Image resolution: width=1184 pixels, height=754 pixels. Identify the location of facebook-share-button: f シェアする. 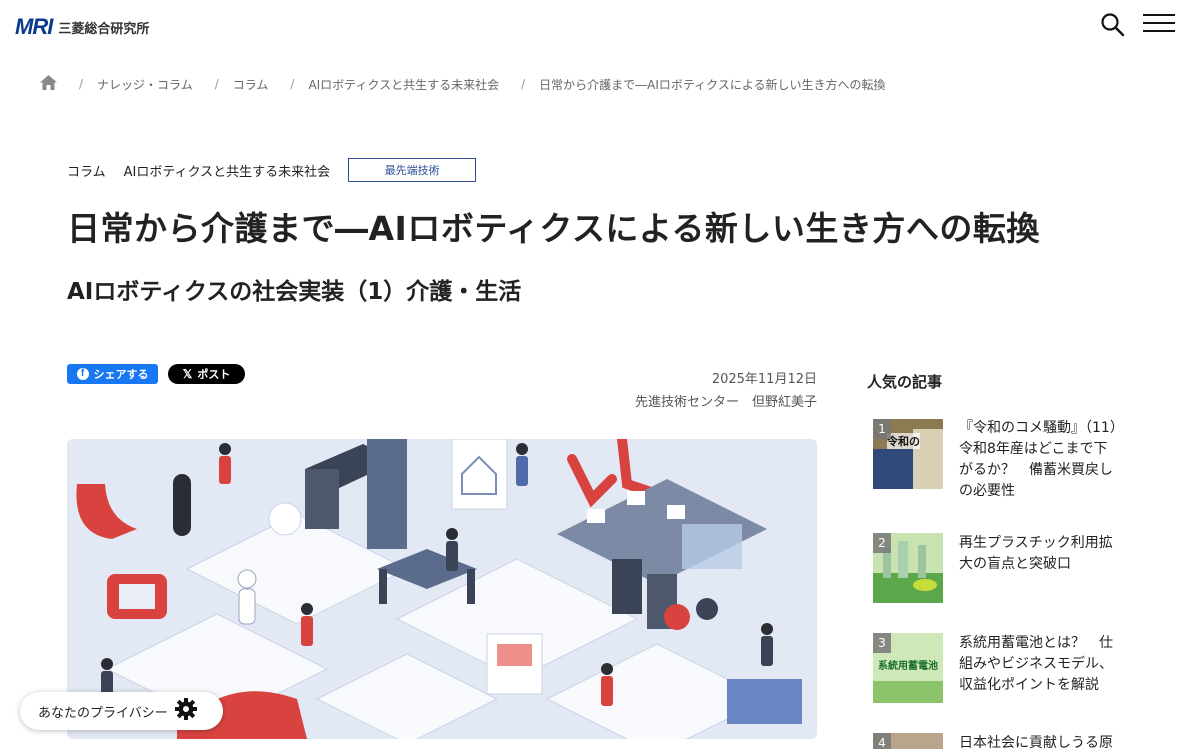
(112, 374).